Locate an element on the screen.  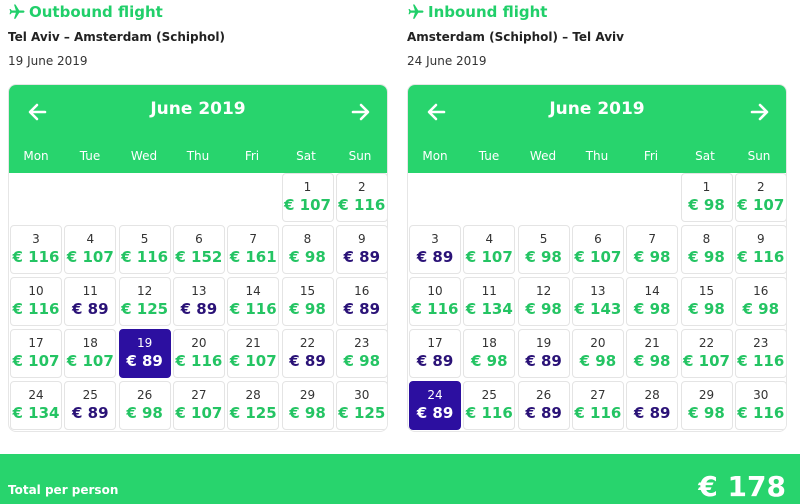
weekday-label: Tue is located at coordinates (489, 156).